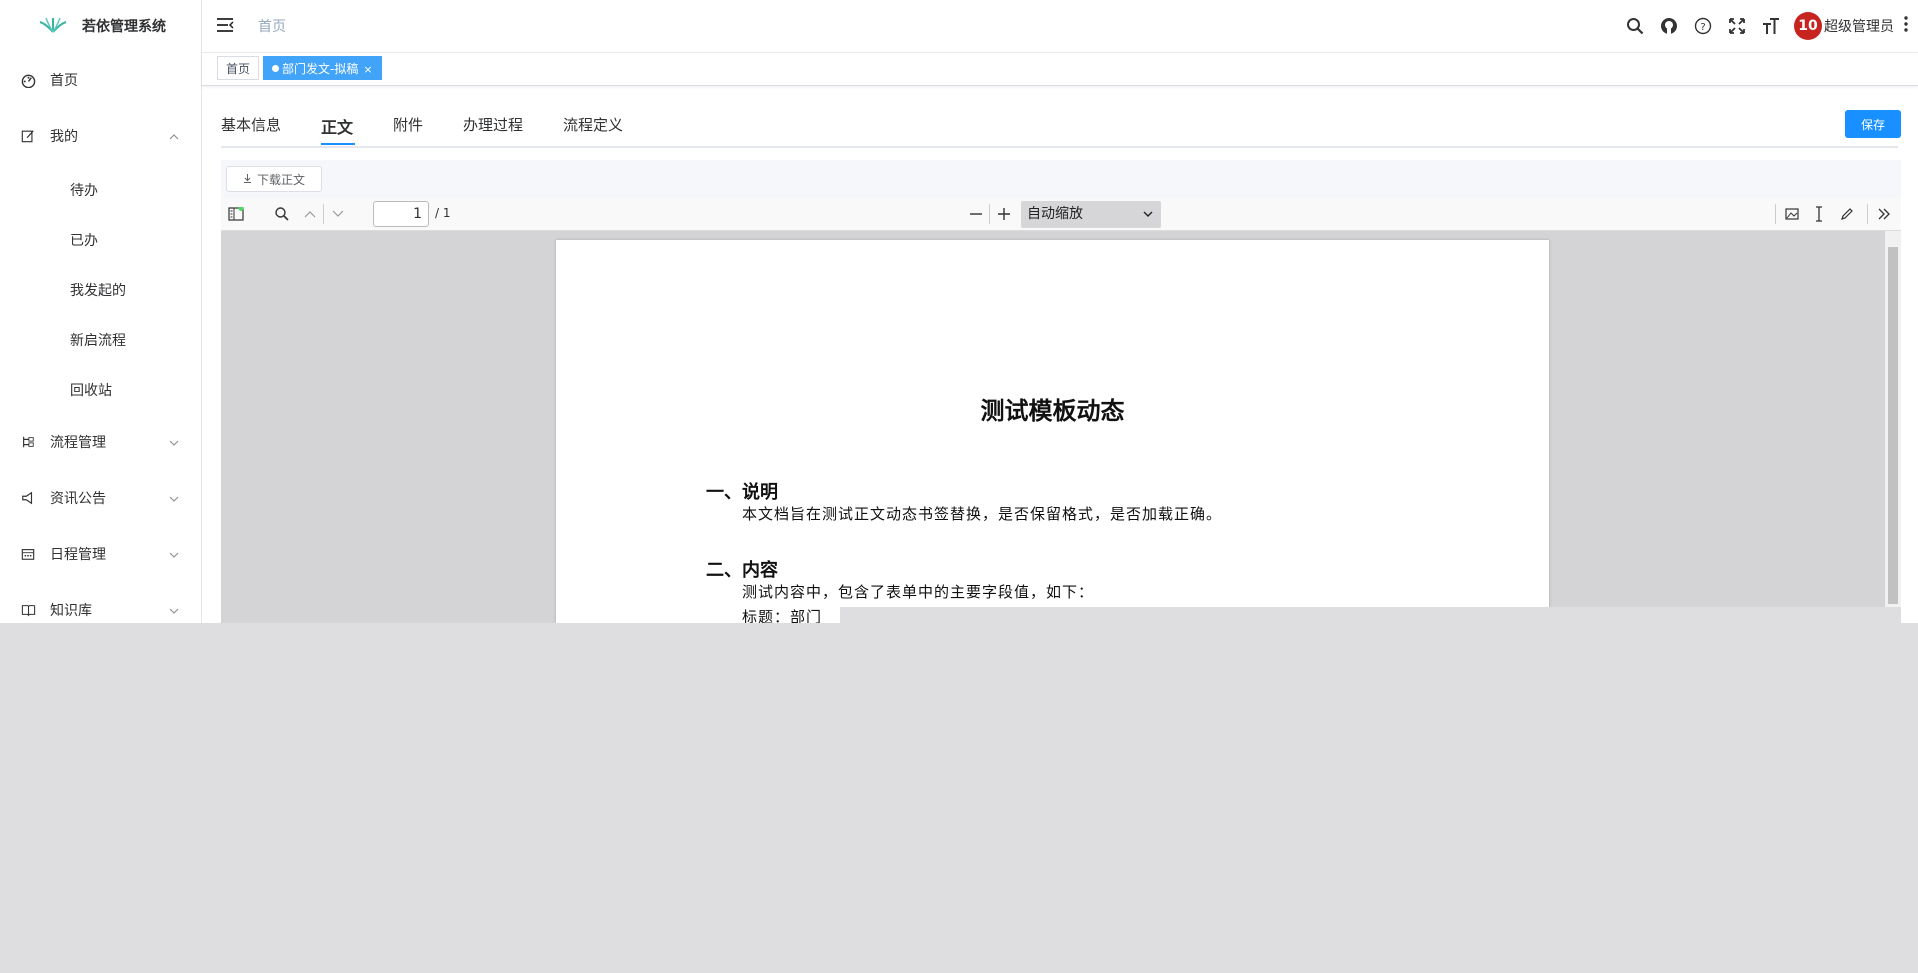 The height and width of the screenshot is (973, 1918). I want to click on hamburger-icon, so click(226, 26).